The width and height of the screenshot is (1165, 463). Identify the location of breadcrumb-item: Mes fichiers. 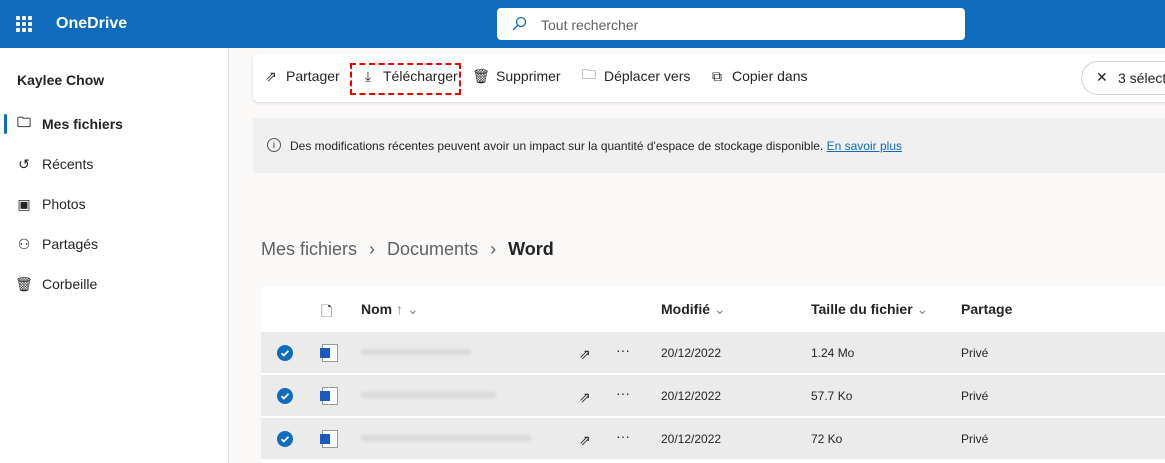
(309, 249).